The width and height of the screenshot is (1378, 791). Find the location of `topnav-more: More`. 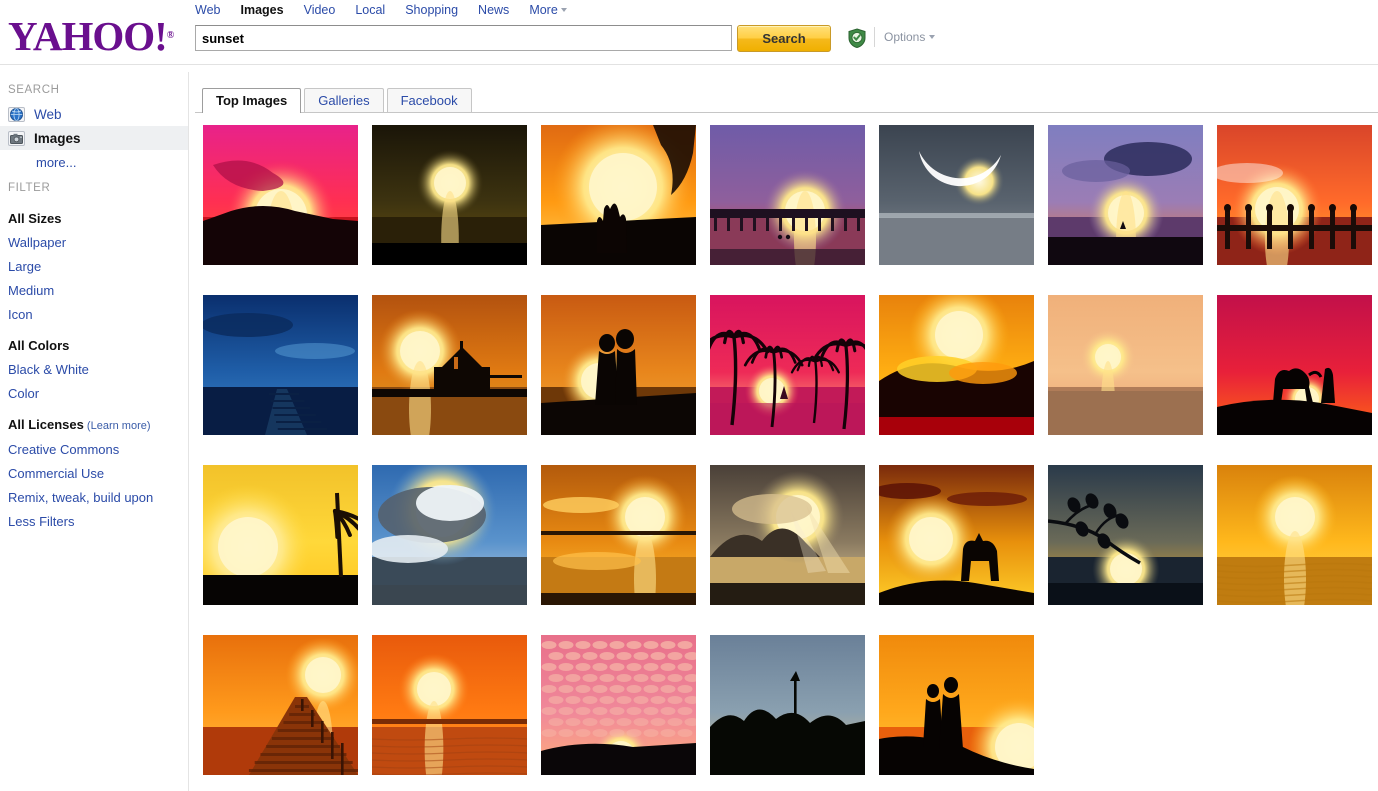

topnav-more: More is located at coordinates (548, 10).